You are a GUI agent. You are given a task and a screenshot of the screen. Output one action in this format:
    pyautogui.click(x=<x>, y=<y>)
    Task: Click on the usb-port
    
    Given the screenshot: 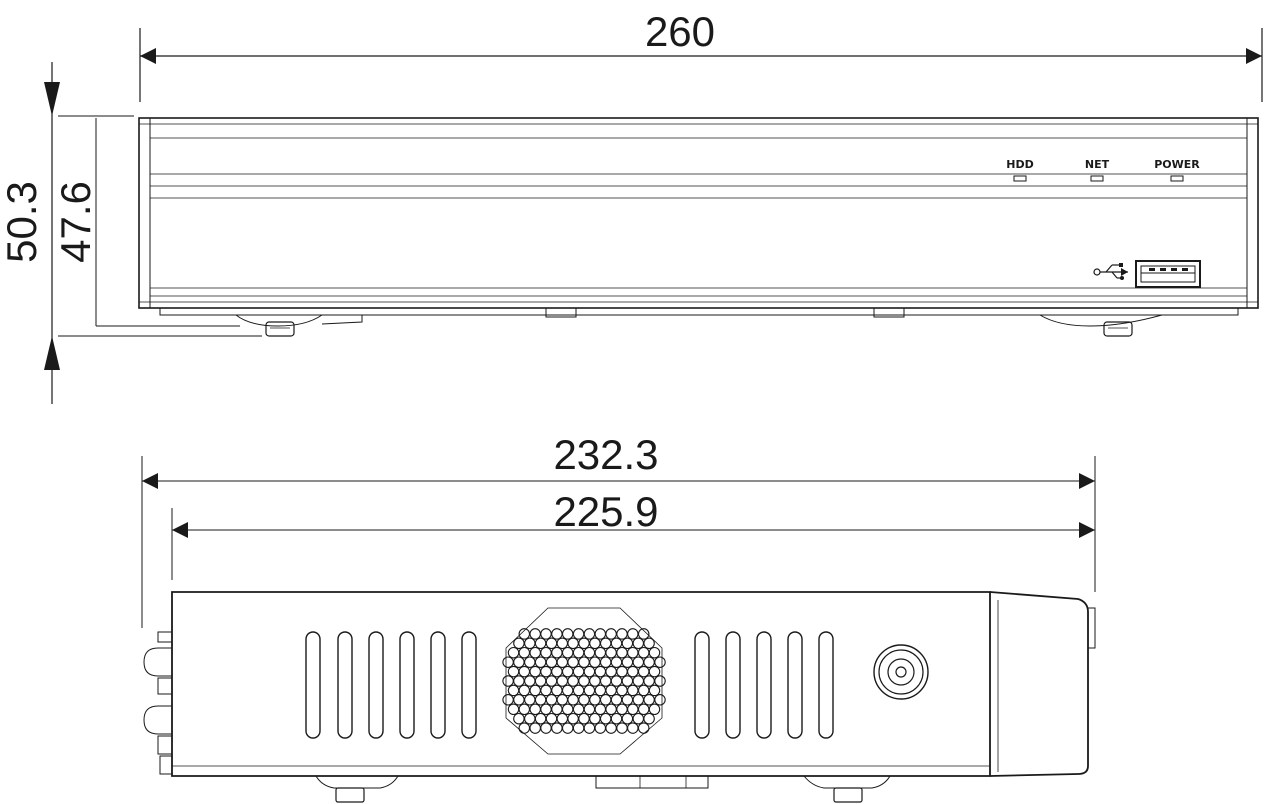 What is the action you would take?
    pyautogui.click(x=1168, y=274)
    